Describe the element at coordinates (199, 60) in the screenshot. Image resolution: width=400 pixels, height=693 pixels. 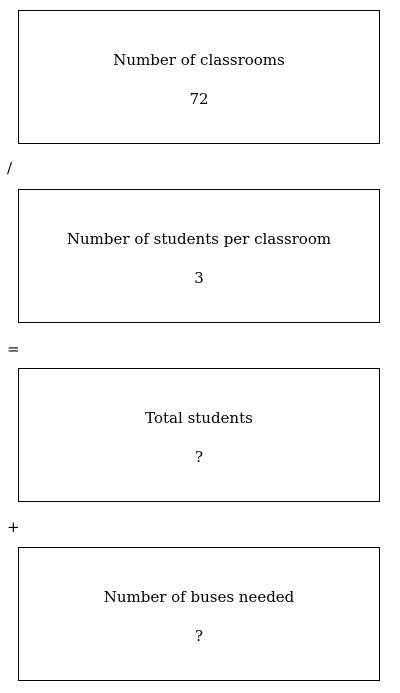
I see `step-label: Number of classrooms` at that location.